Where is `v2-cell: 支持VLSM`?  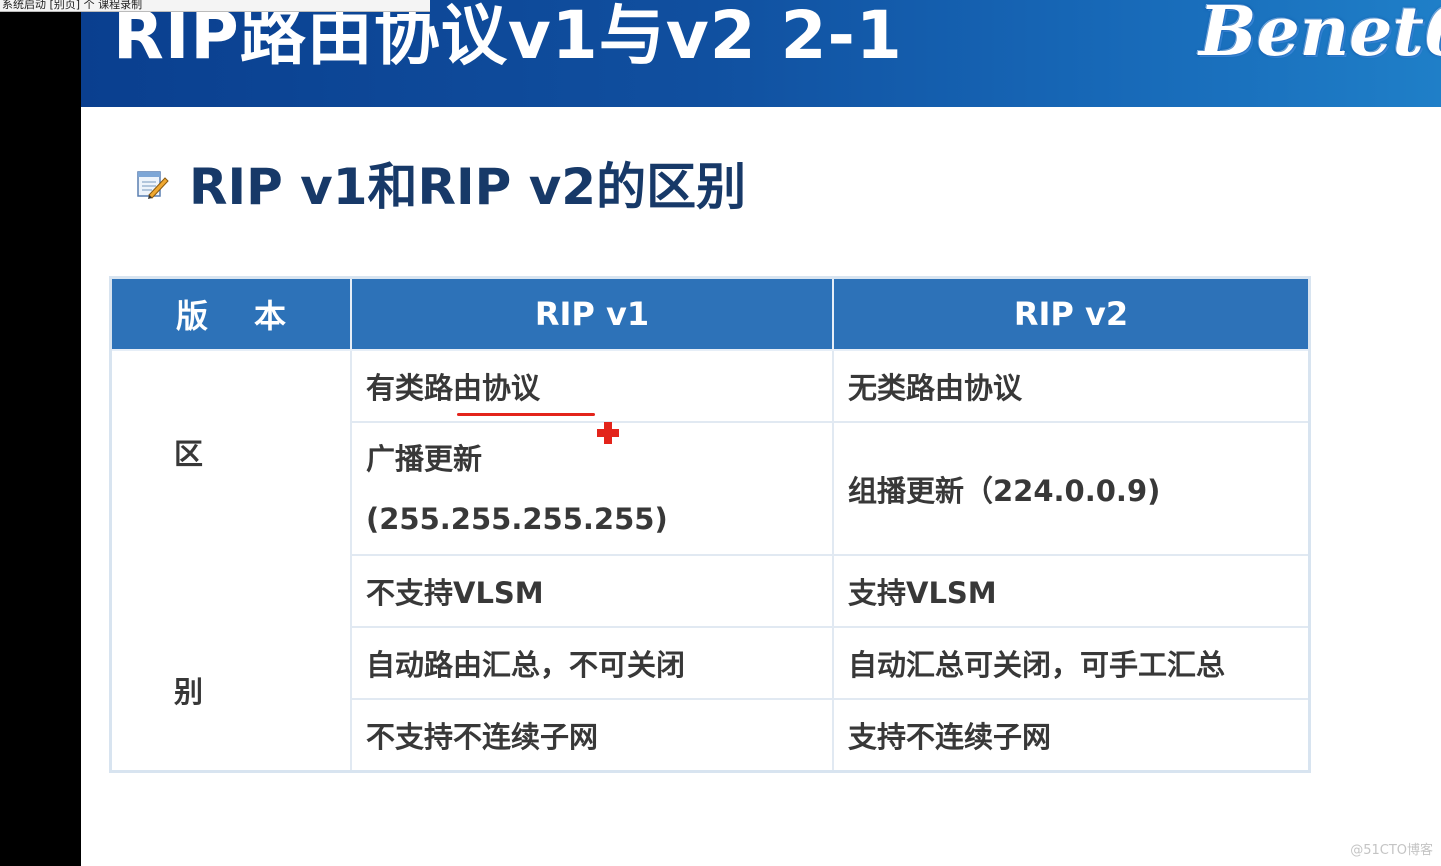 v2-cell: 支持VLSM is located at coordinates (1071, 591).